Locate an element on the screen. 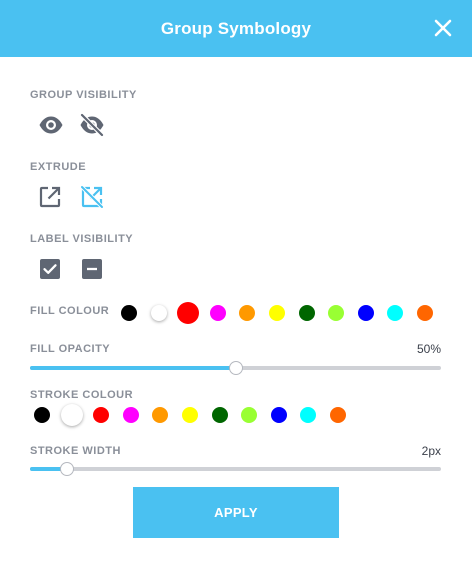 The height and width of the screenshot is (564, 472). external-link-icon is located at coordinates (50, 197).